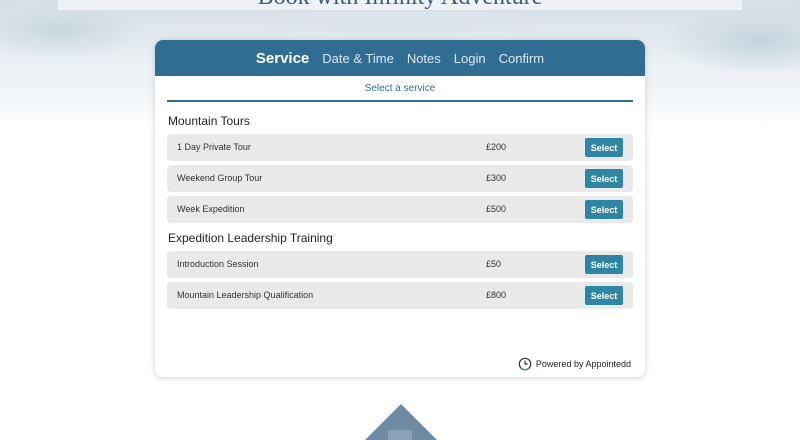 This screenshot has width=800, height=440. I want to click on powered-by-link: Powered by Appointedd, so click(574, 364).